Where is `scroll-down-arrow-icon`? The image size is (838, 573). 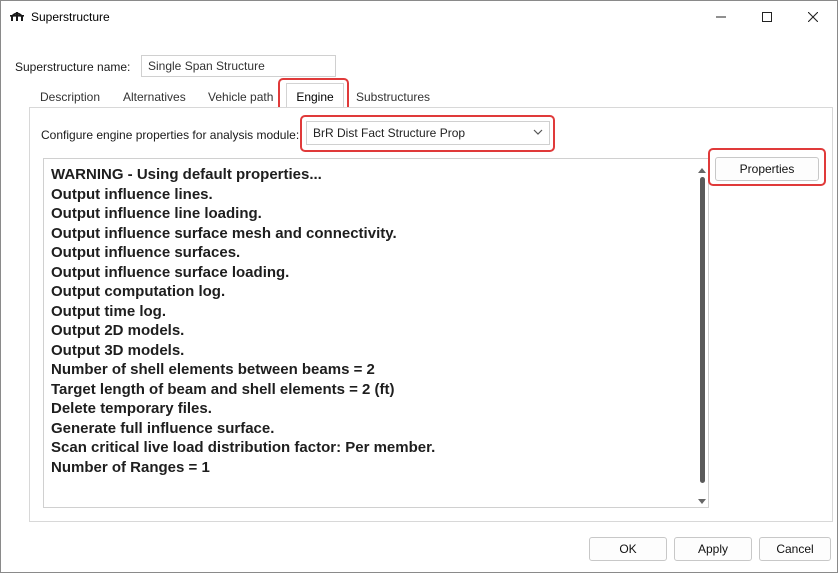 scroll-down-arrow-icon is located at coordinates (702, 501).